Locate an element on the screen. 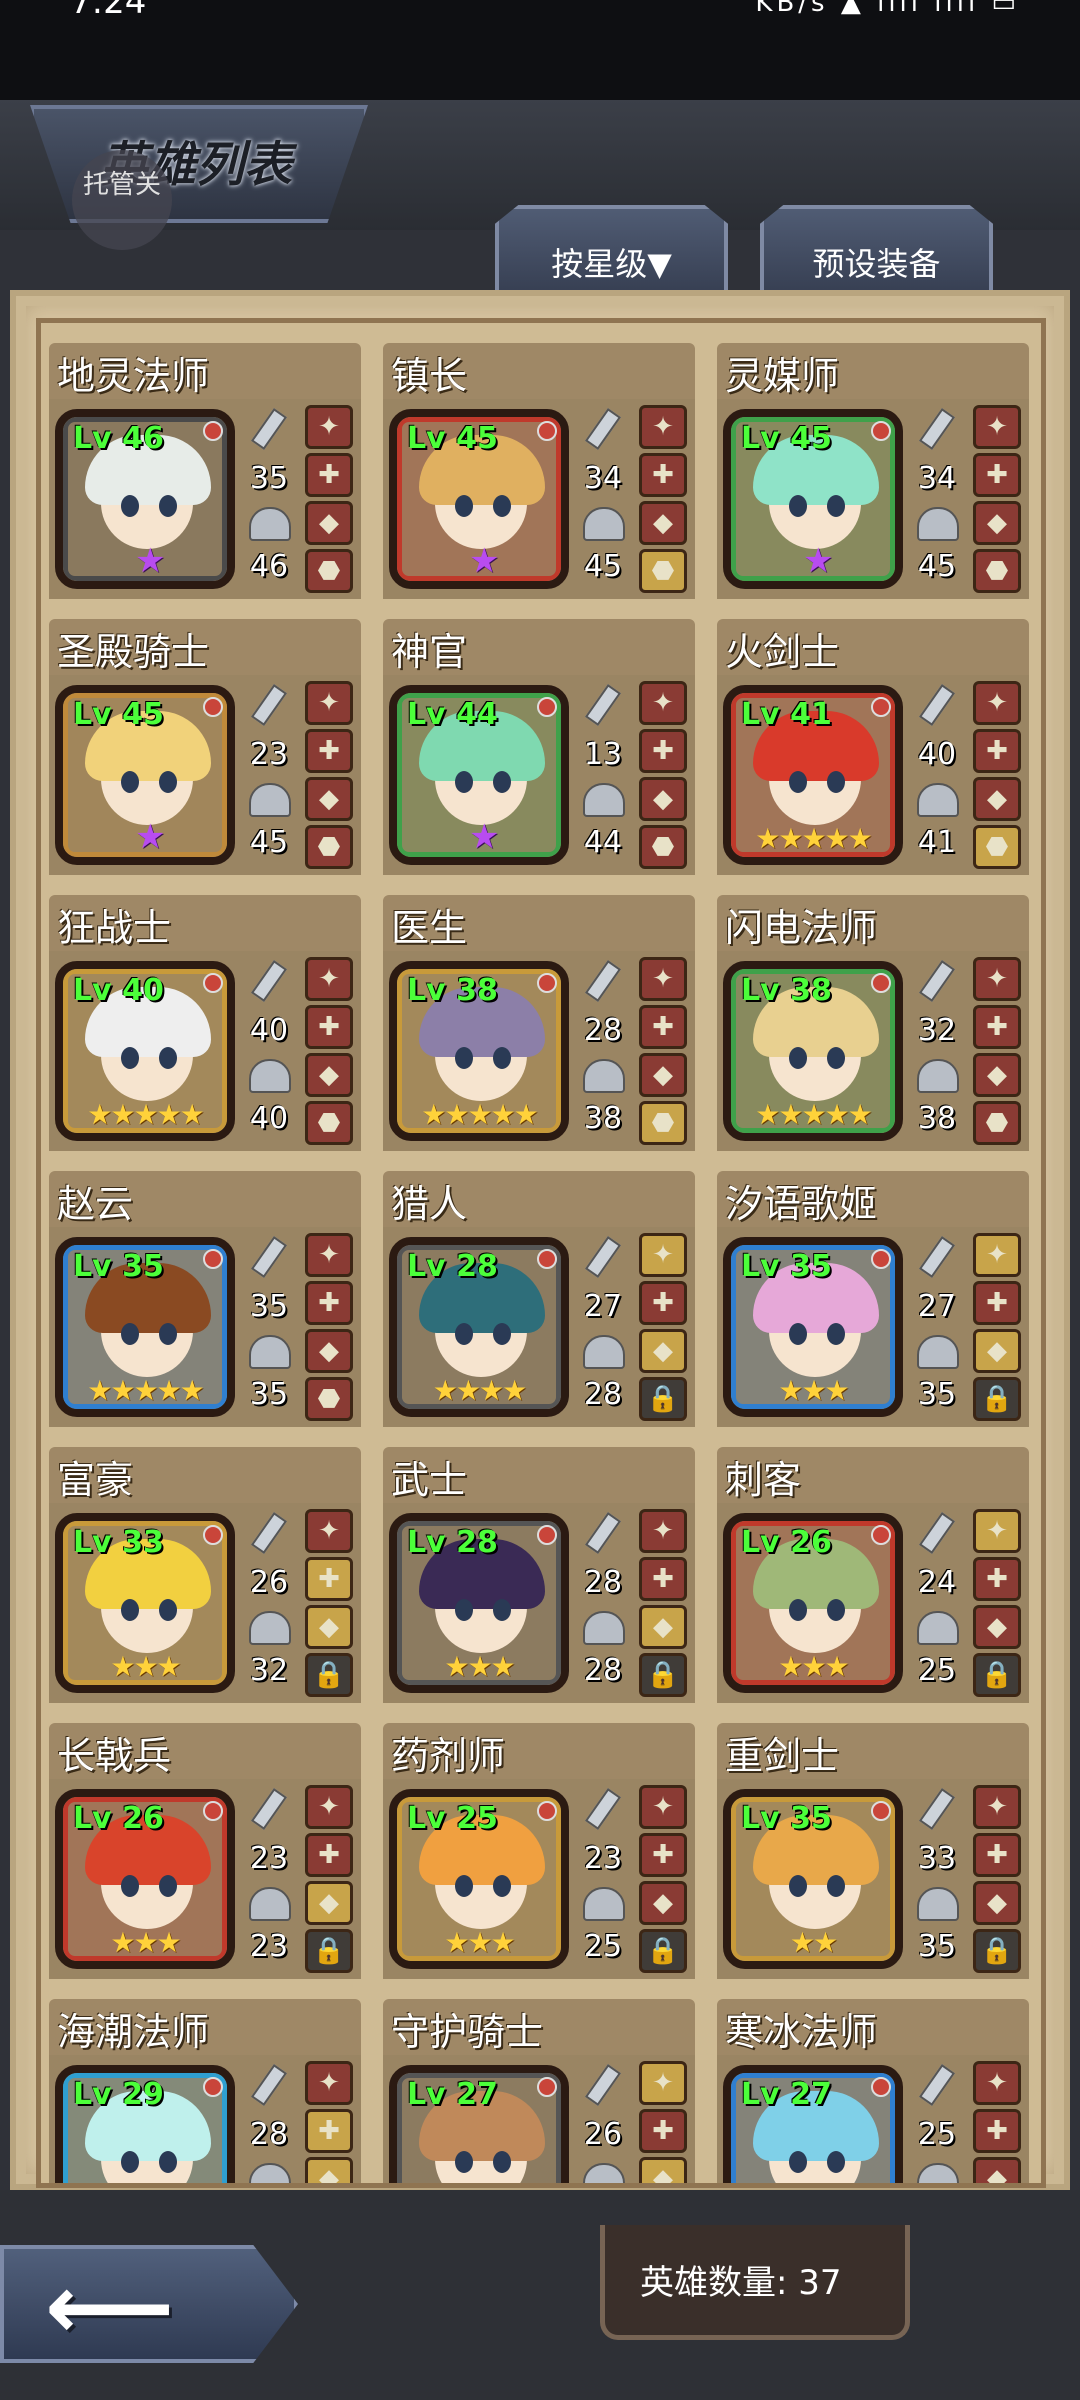 This screenshot has height=2400, width=1080. hero-card: 地灵法师 Lv 46 ★ 35 46 ✦ ✚ ◆ ⬣ is located at coordinates (205, 473).